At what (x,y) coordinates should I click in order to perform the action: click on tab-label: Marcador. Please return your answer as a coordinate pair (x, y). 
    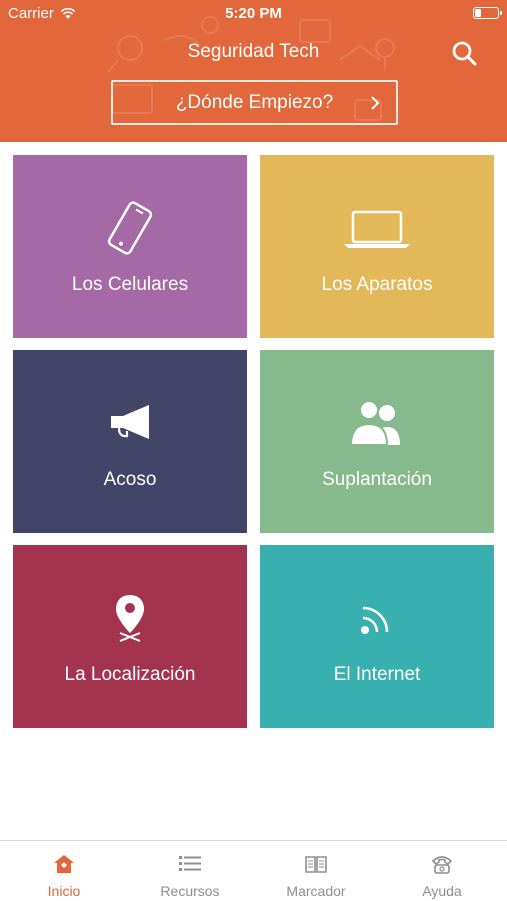
    Looking at the image, I should click on (316, 891).